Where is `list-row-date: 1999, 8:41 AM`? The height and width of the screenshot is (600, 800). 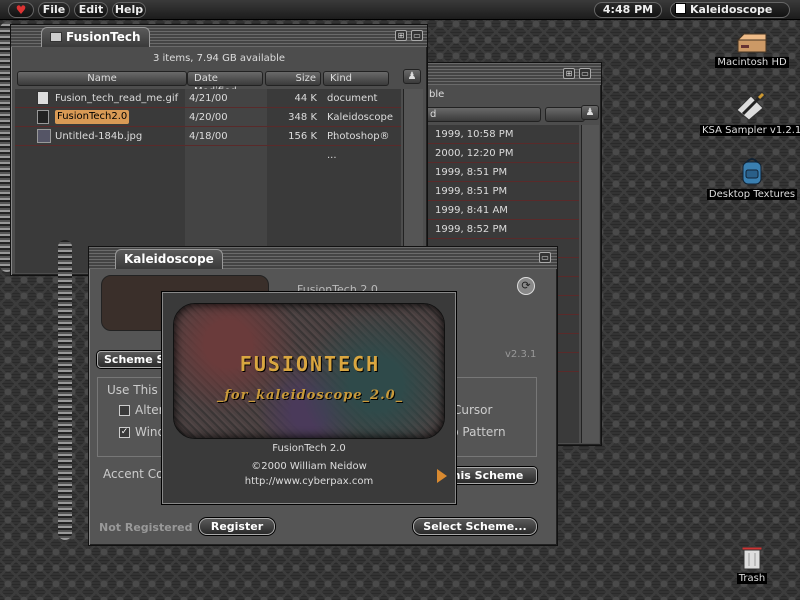
list-row-date: 1999, 8:41 AM is located at coordinates (501, 210).